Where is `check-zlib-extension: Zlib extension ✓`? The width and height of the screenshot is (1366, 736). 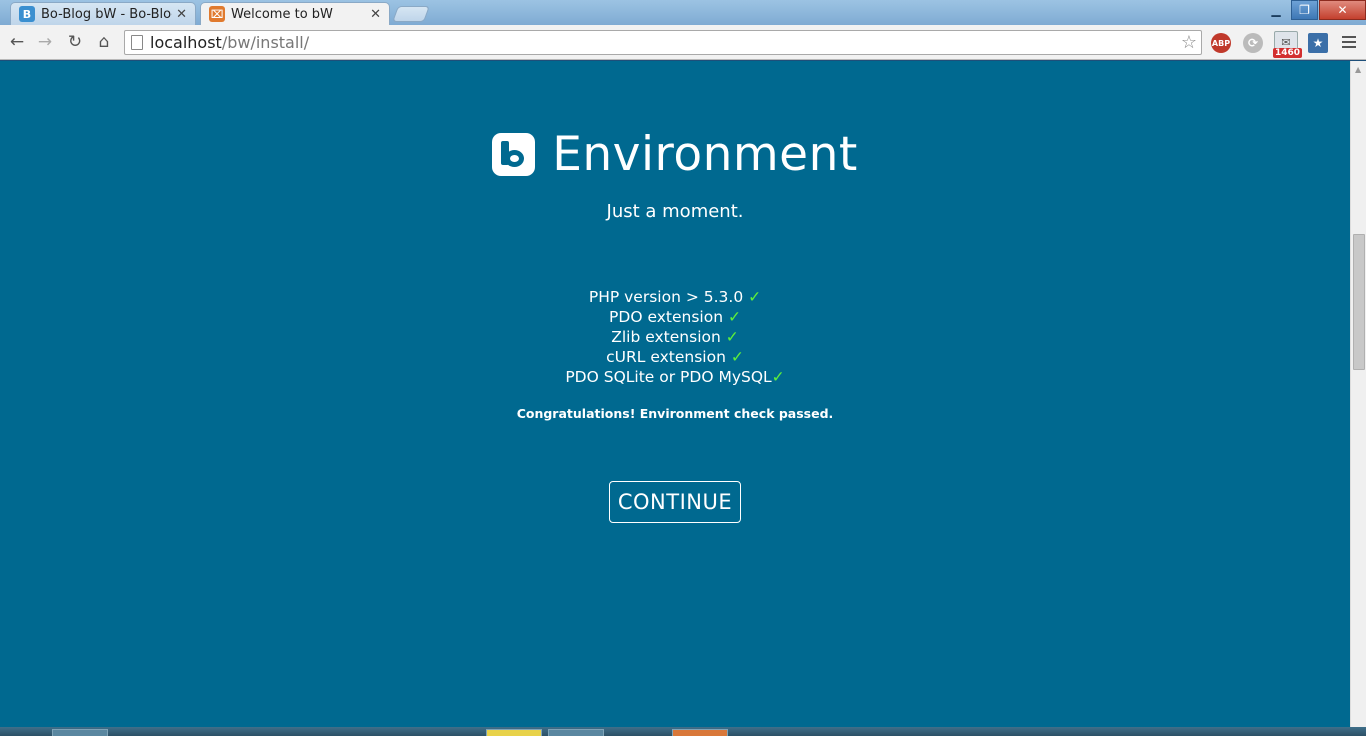 check-zlib-extension: Zlib extension ✓ is located at coordinates (675, 337).